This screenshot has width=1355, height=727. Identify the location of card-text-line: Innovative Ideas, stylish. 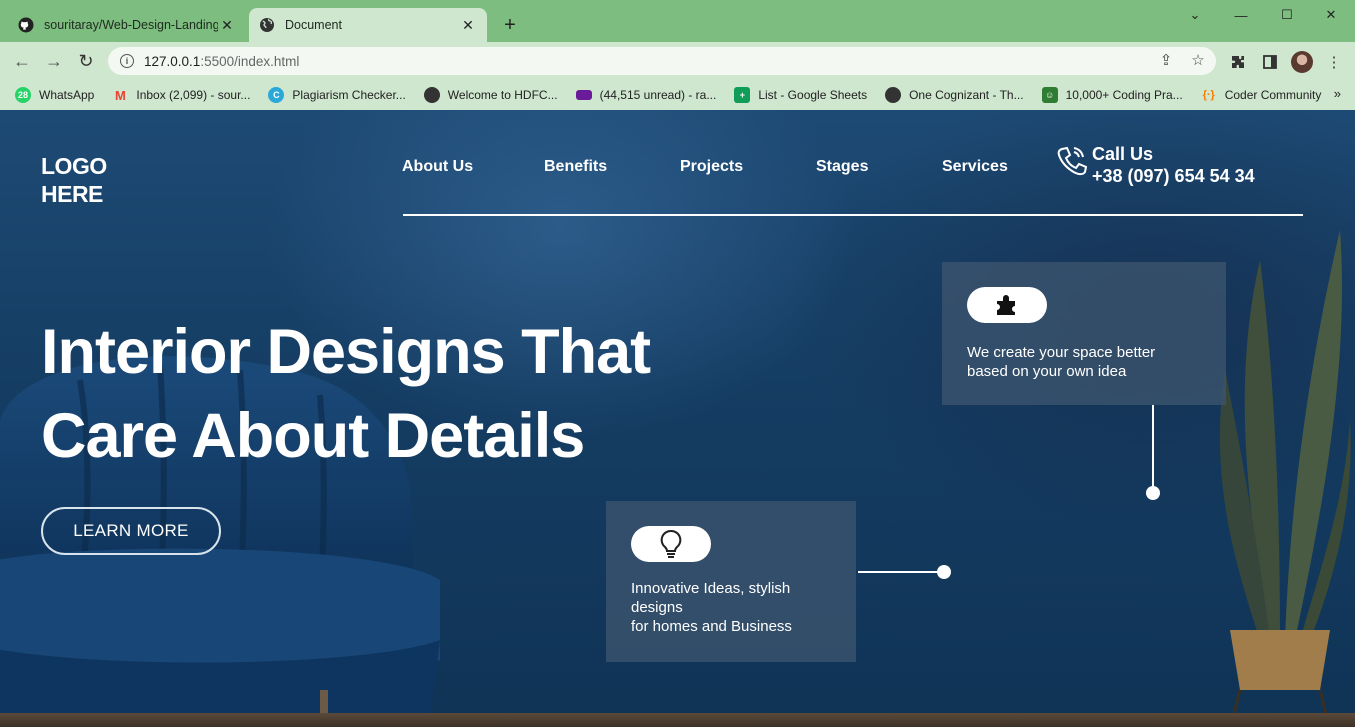
(711, 588).